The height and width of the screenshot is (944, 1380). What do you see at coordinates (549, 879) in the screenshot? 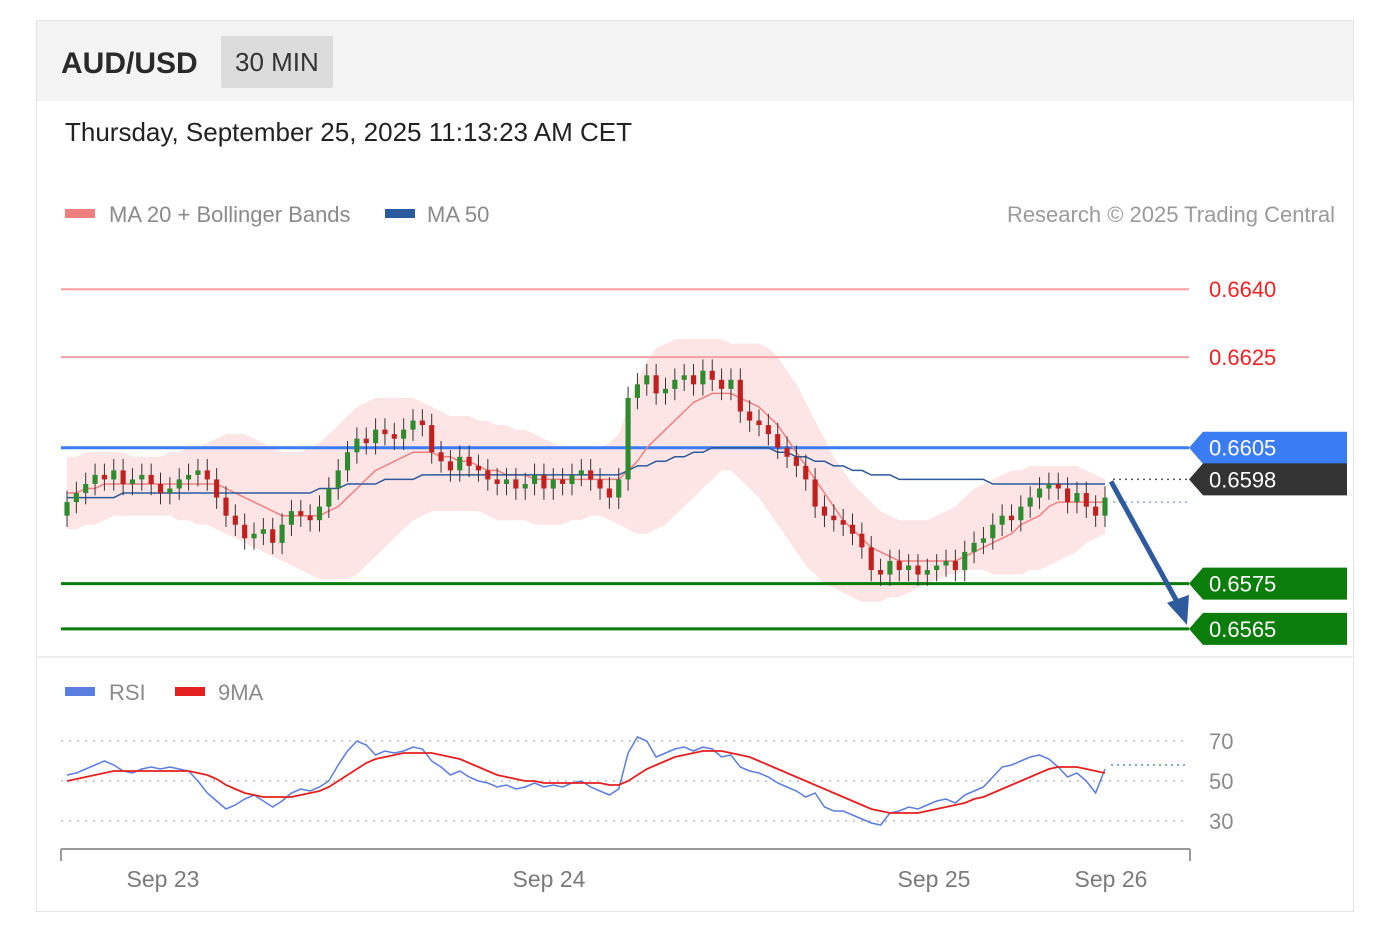
I see `date-tick-label: Sep 24` at bounding box center [549, 879].